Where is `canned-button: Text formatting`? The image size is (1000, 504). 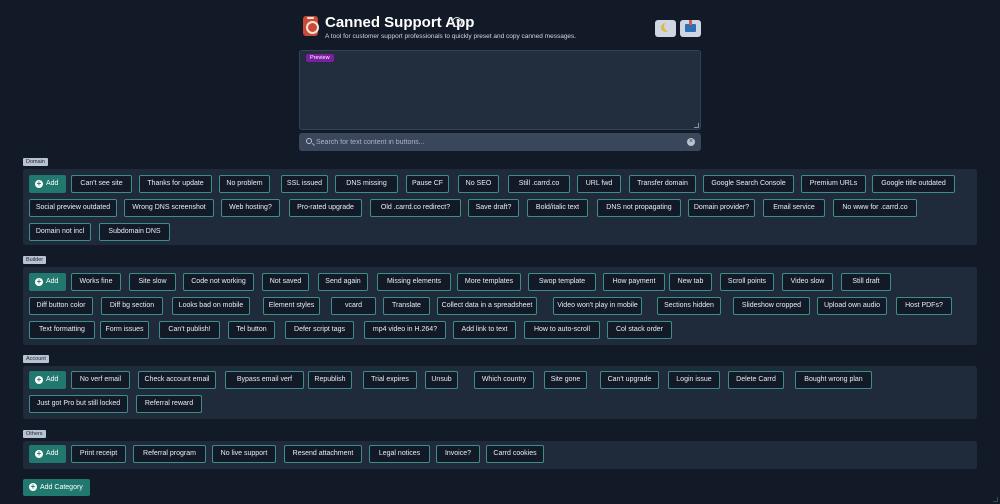
canned-button: Text formatting is located at coordinates (62, 330).